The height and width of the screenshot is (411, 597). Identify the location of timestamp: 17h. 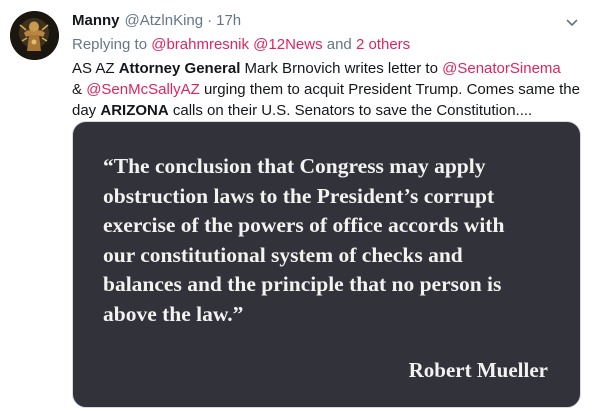
(228, 20).